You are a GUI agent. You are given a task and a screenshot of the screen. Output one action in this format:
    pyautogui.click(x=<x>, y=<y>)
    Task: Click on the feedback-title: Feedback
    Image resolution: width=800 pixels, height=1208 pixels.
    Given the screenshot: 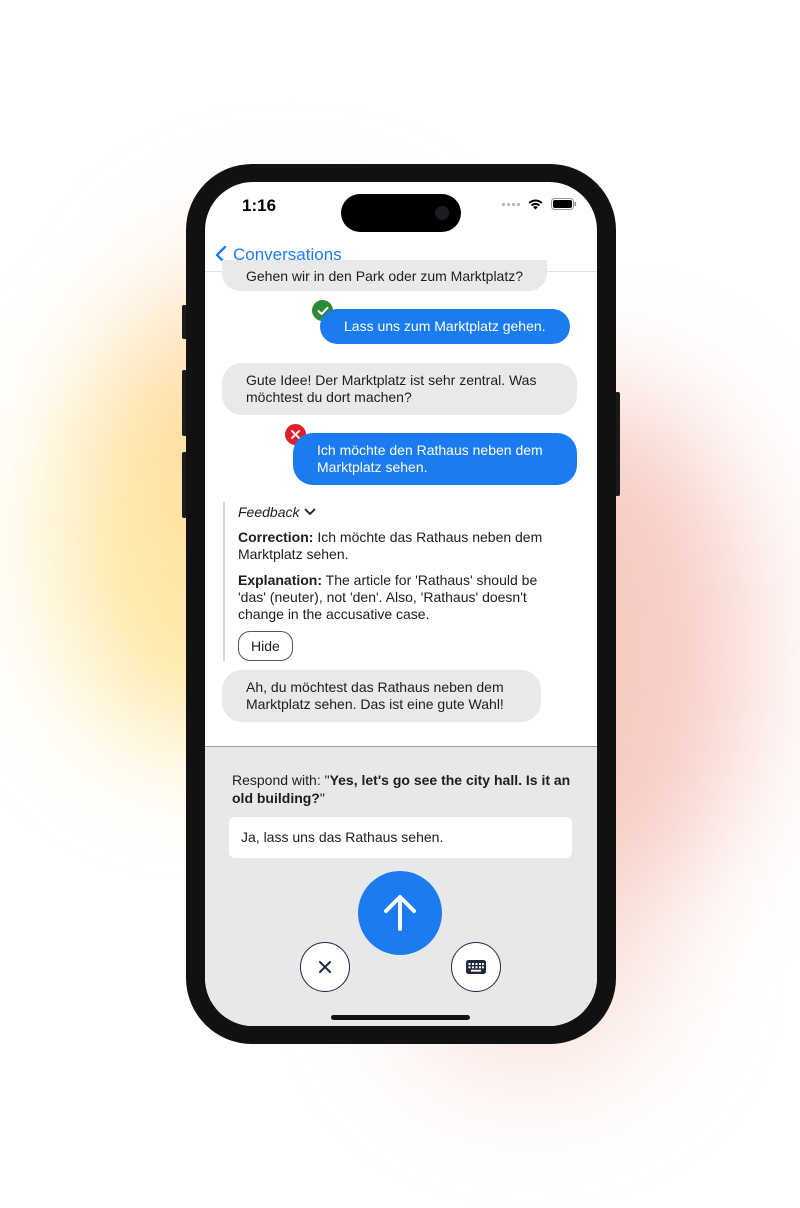 What is the action you would take?
    pyautogui.click(x=269, y=512)
    